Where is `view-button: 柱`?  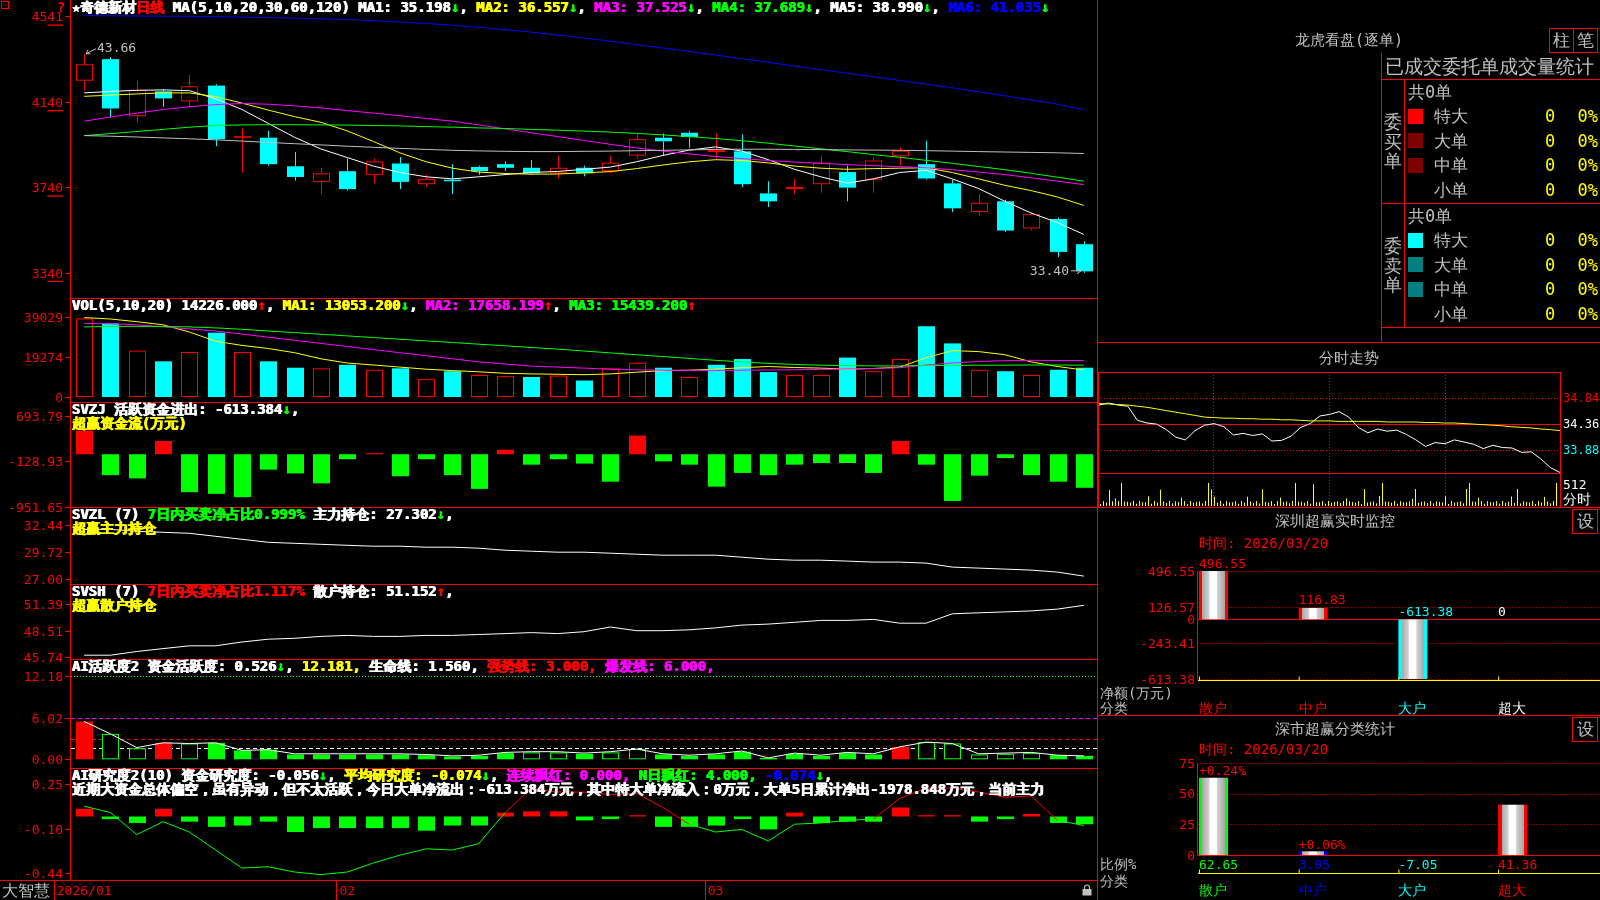
view-button: 柱 is located at coordinates (1561, 40).